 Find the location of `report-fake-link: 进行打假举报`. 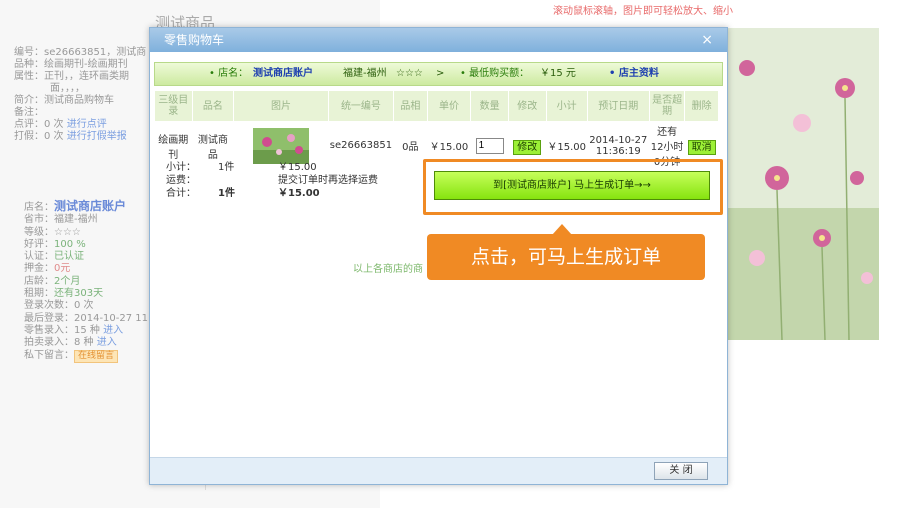

report-fake-link: 进行打假举报 is located at coordinates (97, 136).